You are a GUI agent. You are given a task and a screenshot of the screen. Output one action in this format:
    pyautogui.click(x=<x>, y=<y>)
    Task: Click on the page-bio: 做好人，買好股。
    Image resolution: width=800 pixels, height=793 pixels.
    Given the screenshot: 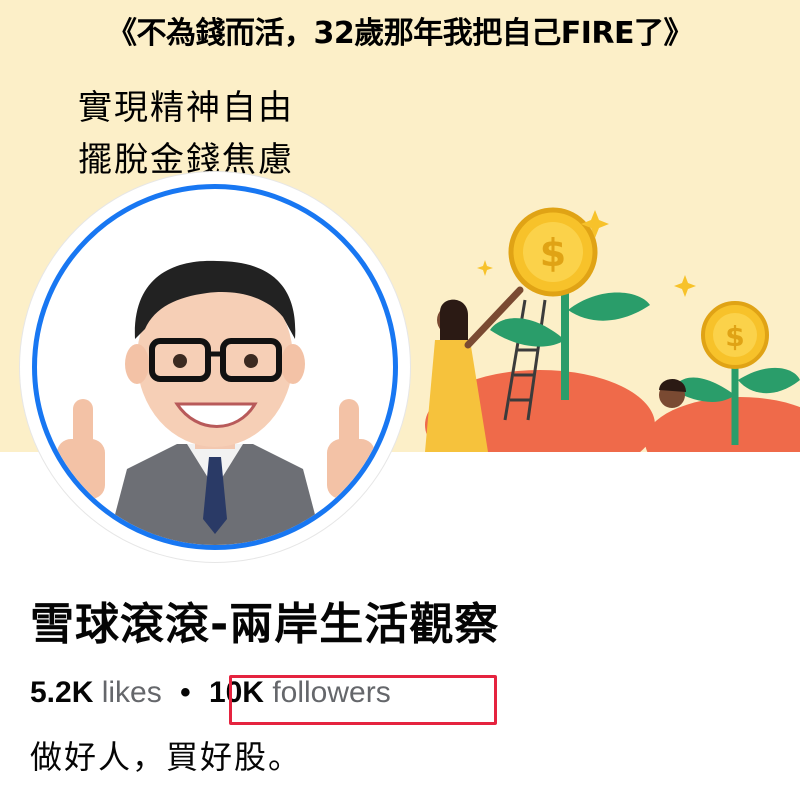 What is the action you would take?
    pyautogui.click(x=166, y=757)
    